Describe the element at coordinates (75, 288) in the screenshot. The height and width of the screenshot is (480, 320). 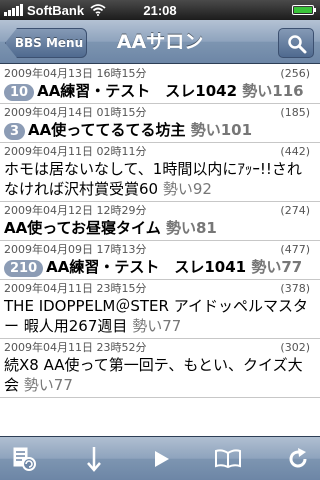
I see `thread-date: 2009年04月11日 23時15分` at that location.